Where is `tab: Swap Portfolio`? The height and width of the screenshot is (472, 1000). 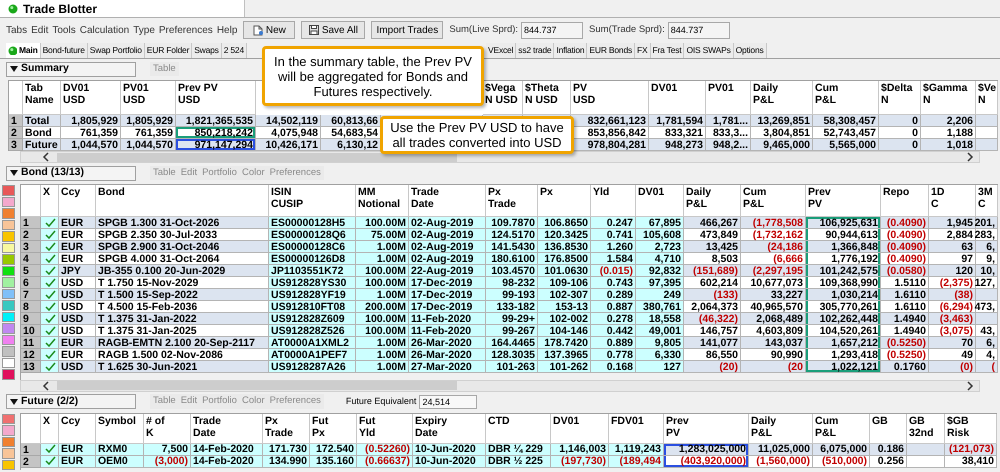
tab: Swap Portfolio is located at coordinates (116, 50).